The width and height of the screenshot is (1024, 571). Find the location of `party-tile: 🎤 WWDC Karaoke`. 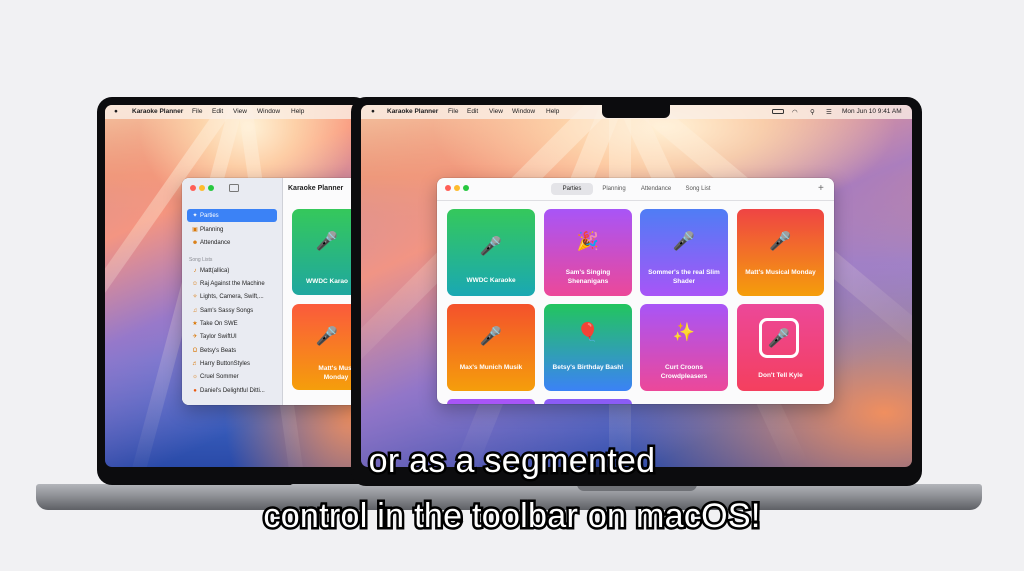

party-tile: 🎤 WWDC Karaoke is located at coordinates (491, 252).